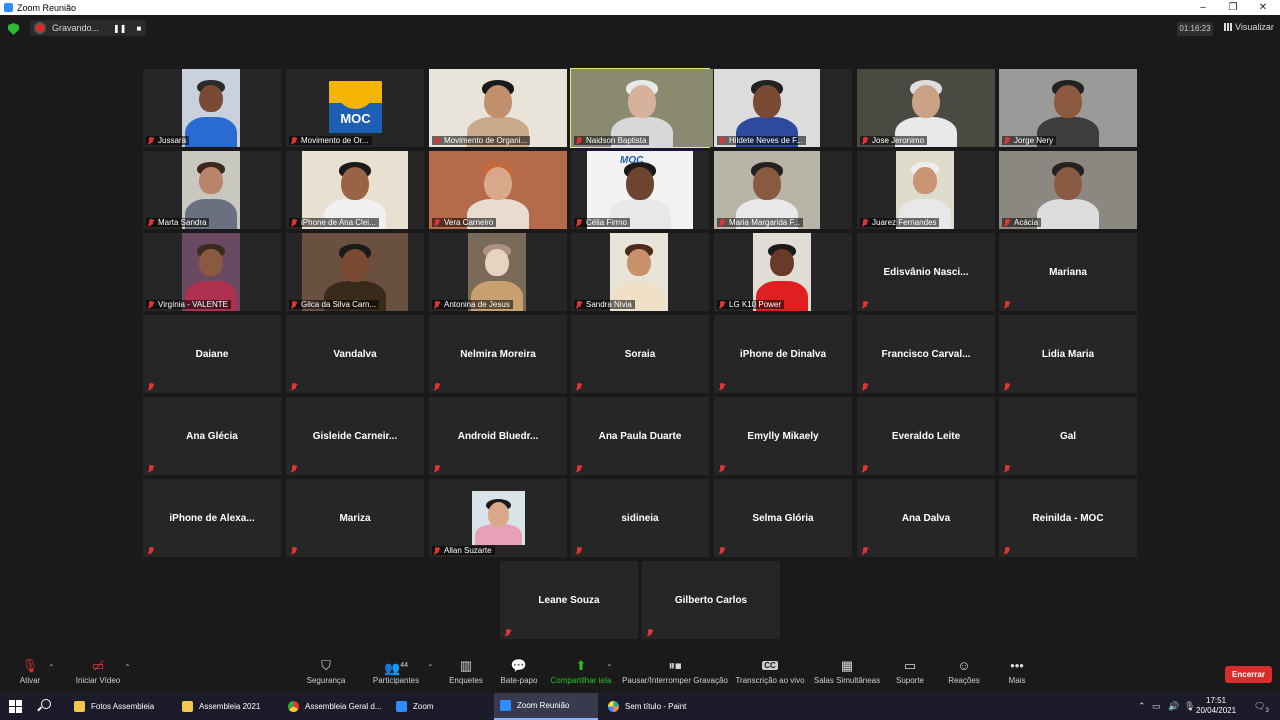 Image resolution: width=1280 pixels, height=720 pixels. Describe the element at coordinates (212, 354) in the screenshot. I see `participant-tile: Daiane` at that location.